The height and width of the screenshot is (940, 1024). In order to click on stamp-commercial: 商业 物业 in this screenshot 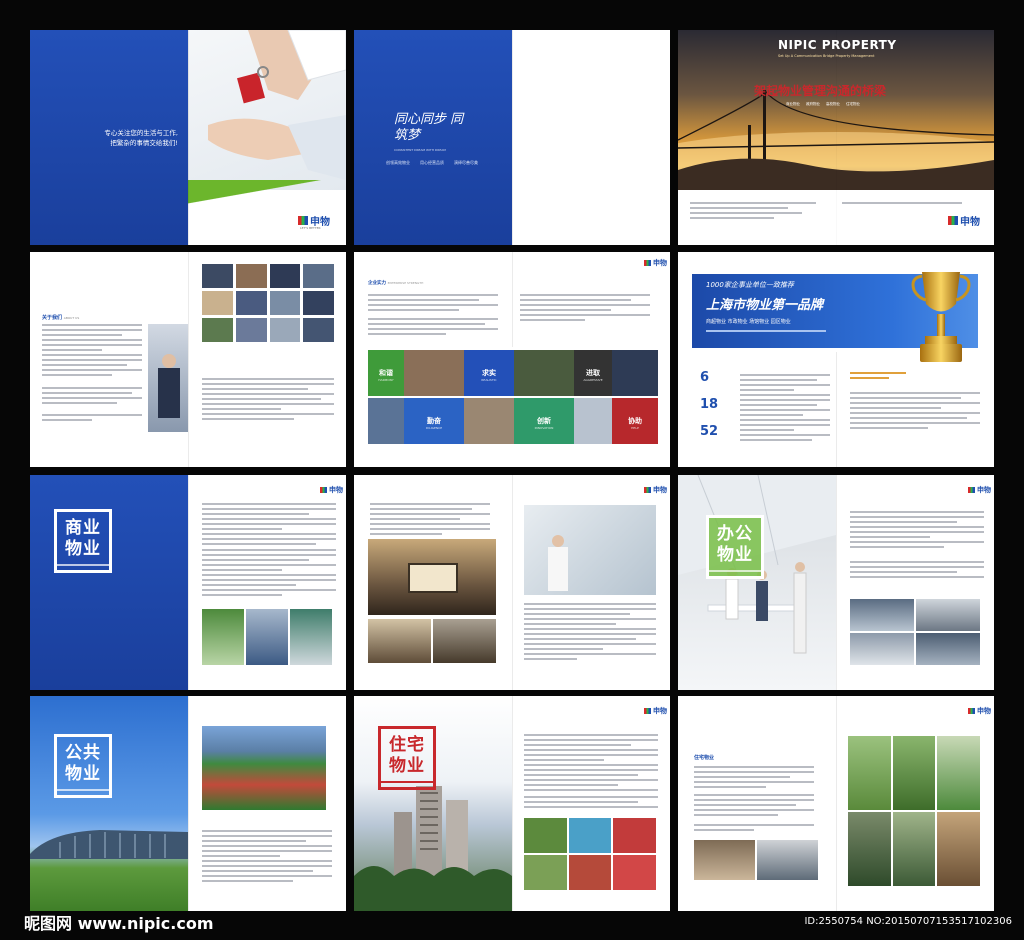, I will do `click(83, 541)`.